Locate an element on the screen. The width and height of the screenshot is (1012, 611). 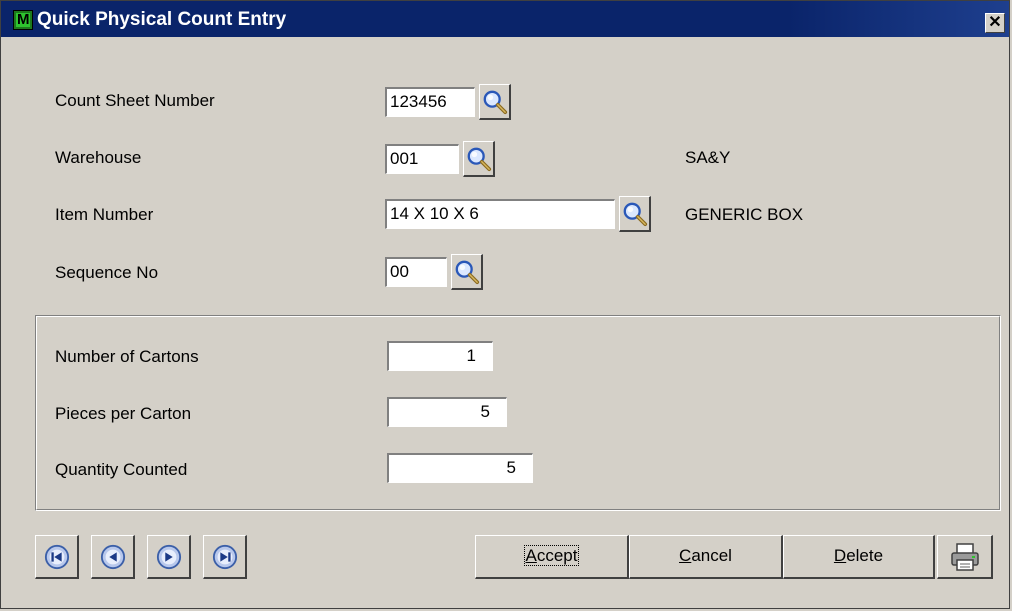
next-record-button is located at coordinates (169, 557).